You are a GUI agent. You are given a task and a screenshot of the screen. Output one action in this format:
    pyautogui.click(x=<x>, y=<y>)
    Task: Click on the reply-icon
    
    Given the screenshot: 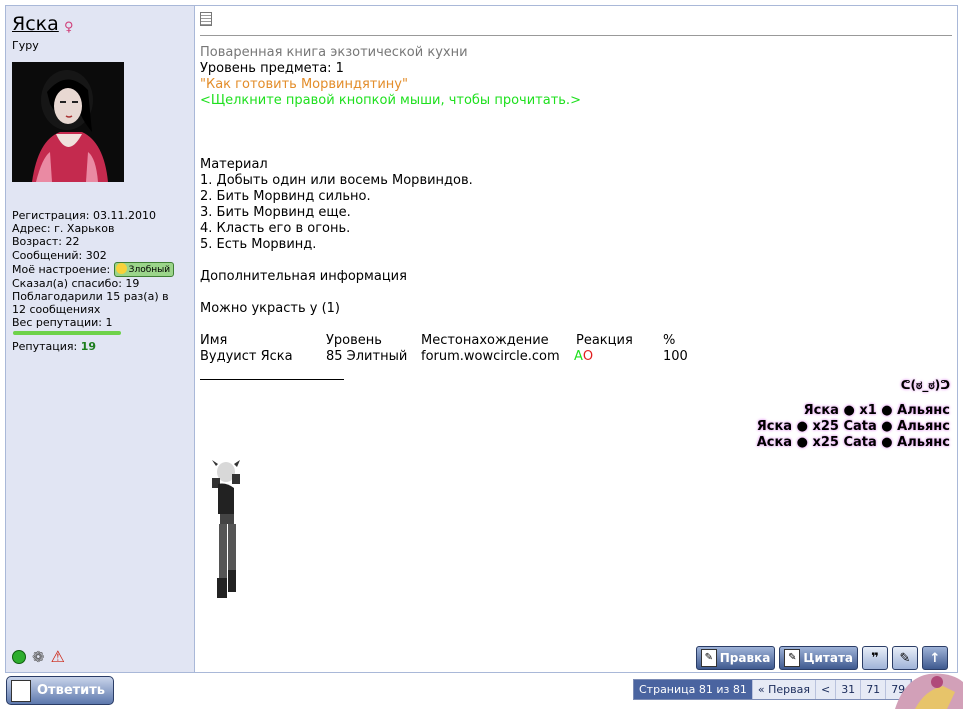 What is the action you would take?
    pyautogui.click(x=21, y=690)
    